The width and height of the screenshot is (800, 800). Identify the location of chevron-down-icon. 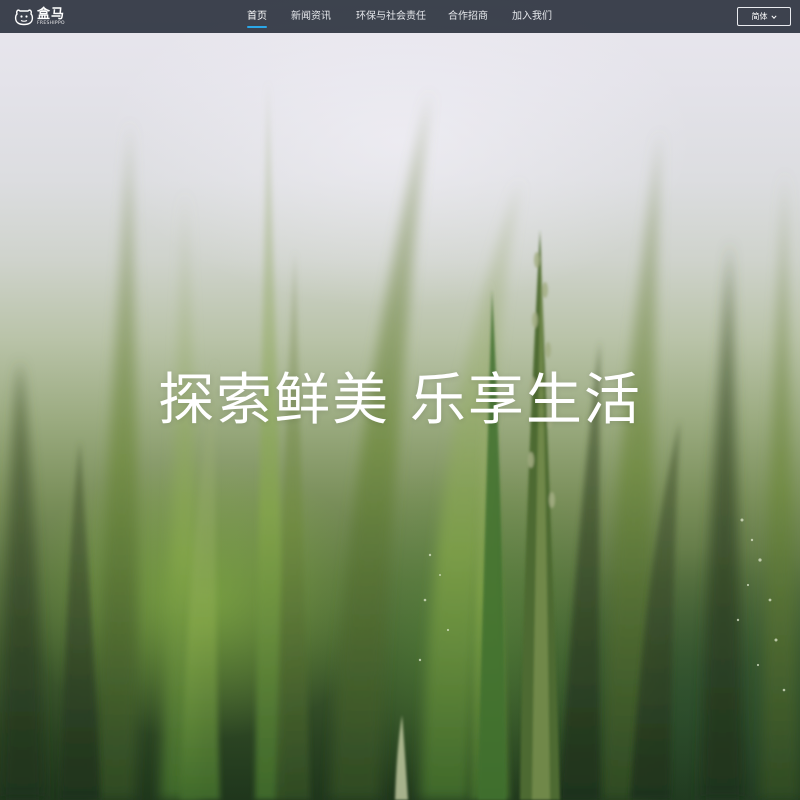
(773, 16).